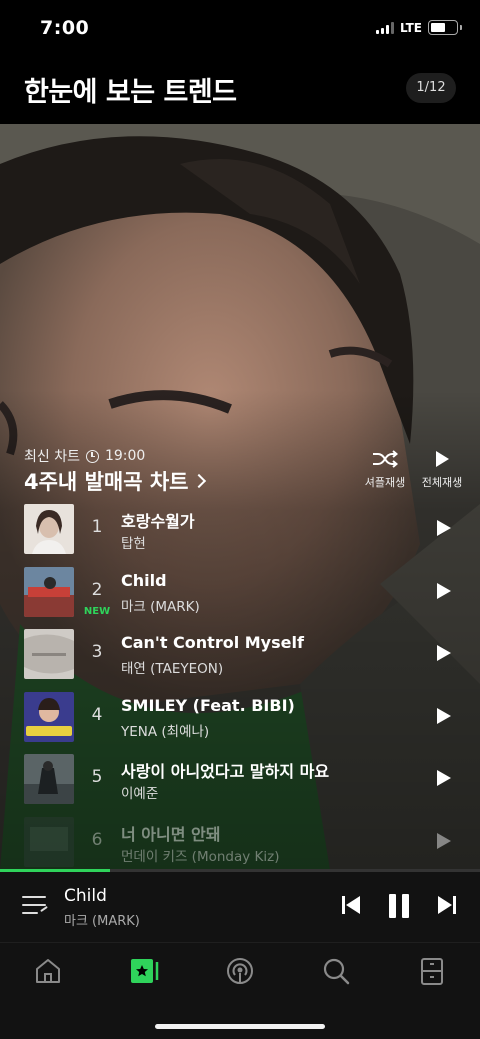 This screenshot has height=1039, width=480. I want to click on battery-icon, so click(445, 27).